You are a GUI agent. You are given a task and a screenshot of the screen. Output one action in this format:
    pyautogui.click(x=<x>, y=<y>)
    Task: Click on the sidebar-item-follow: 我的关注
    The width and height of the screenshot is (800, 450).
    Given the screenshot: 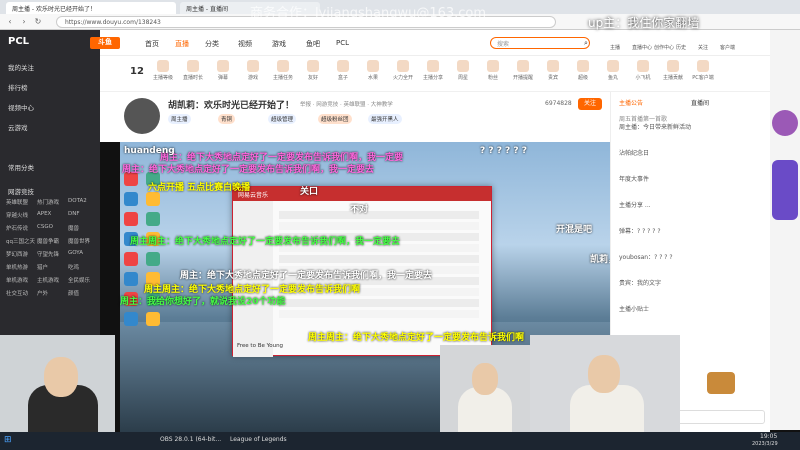 What is the action you would take?
    pyautogui.click(x=21, y=67)
    